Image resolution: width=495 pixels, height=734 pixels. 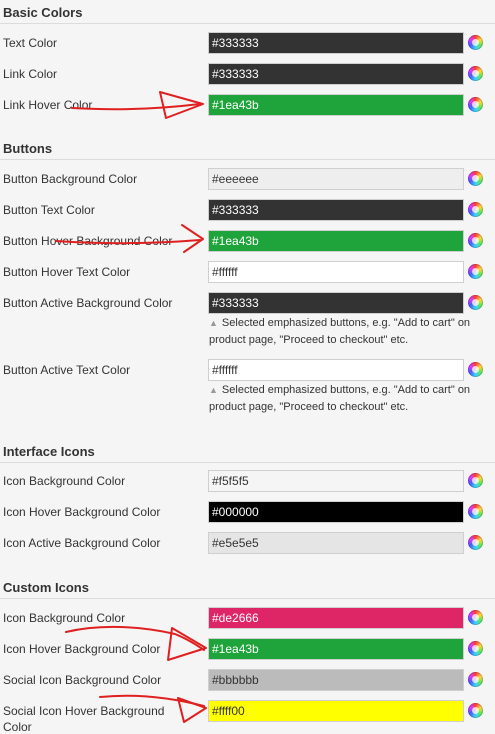 What do you see at coordinates (82, 680) in the screenshot?
I see `label-social-icon-background-color: Social Icon Background Color` at bounding box center [82, 680].